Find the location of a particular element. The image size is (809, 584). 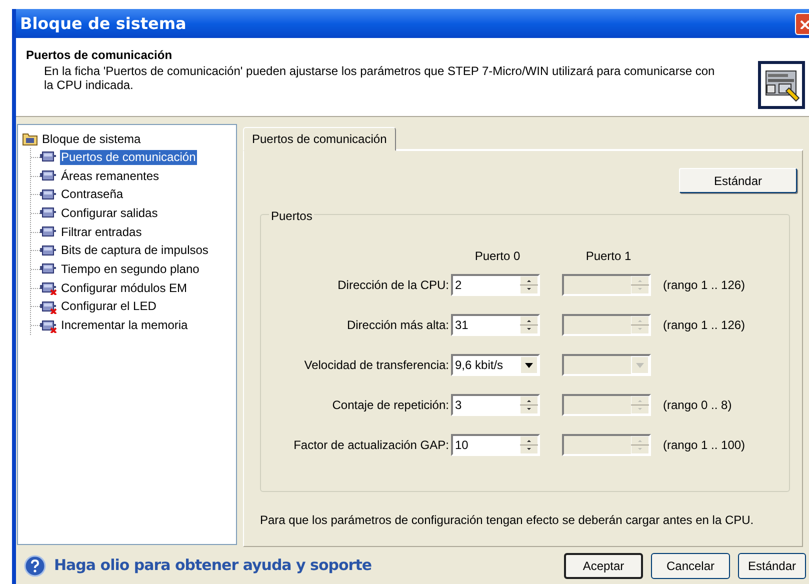

tree-item: Bits de captura de impulsos is located at coordinates (135, 250).